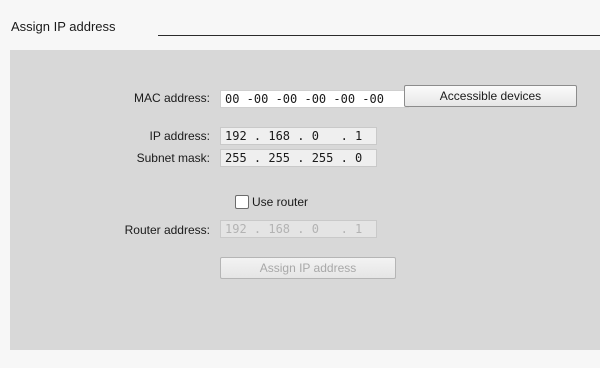 This screenshot has width=600, height=368. What do you see at coordinates (298, 158) in the screenshot?
I see `subnet-mask-field: 255 . 255 . 255 . 0` at bounding box center [298, 158].